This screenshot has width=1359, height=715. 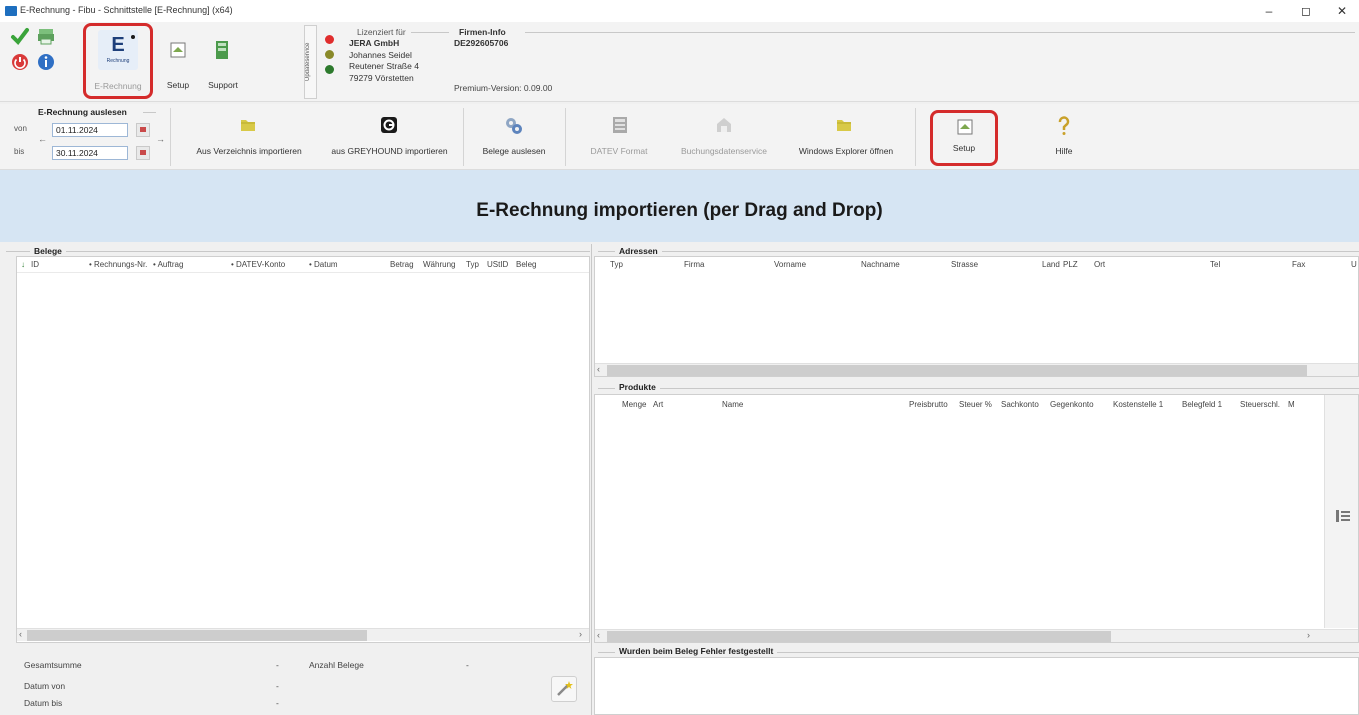 I want to click on col-prod-gegenkonto: Gegenkonto, so click(x=1072, y=404).